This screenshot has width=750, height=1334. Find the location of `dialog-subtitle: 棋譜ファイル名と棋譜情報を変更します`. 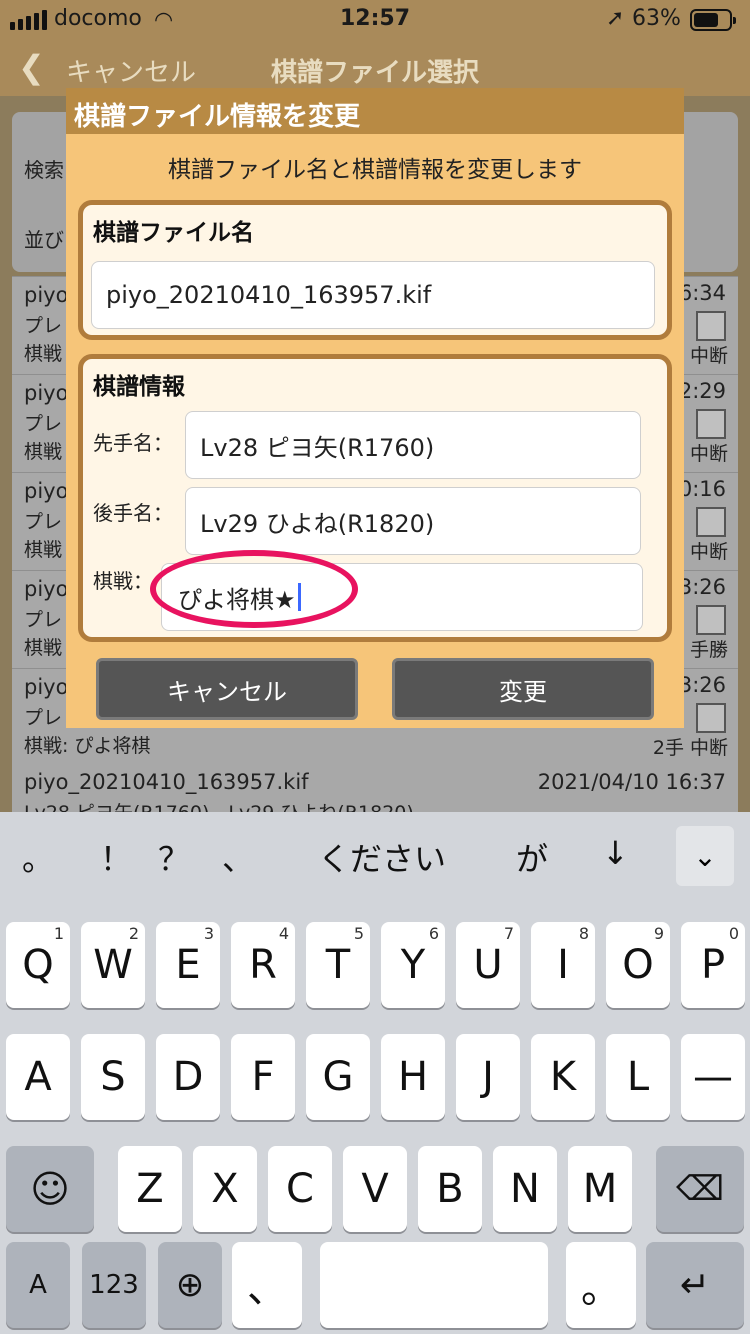

dialog-subtitle: 棋譜ファイル名と棋譜情報を変更します is located at coordinates (375, 170).